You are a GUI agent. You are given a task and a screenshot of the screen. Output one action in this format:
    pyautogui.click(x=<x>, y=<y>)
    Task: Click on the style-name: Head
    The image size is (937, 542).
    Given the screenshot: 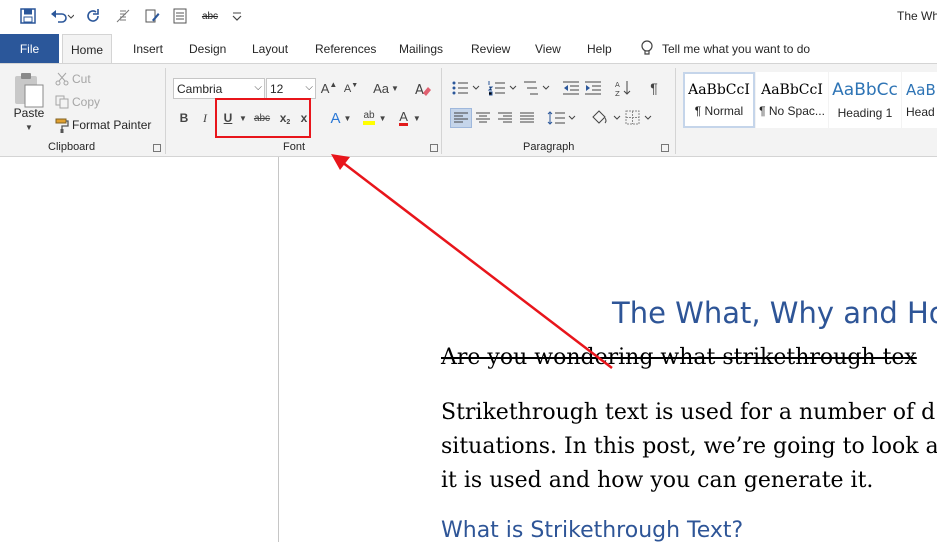 What is the action you would take?
    pyautogui.click(x=920, y=112)
    